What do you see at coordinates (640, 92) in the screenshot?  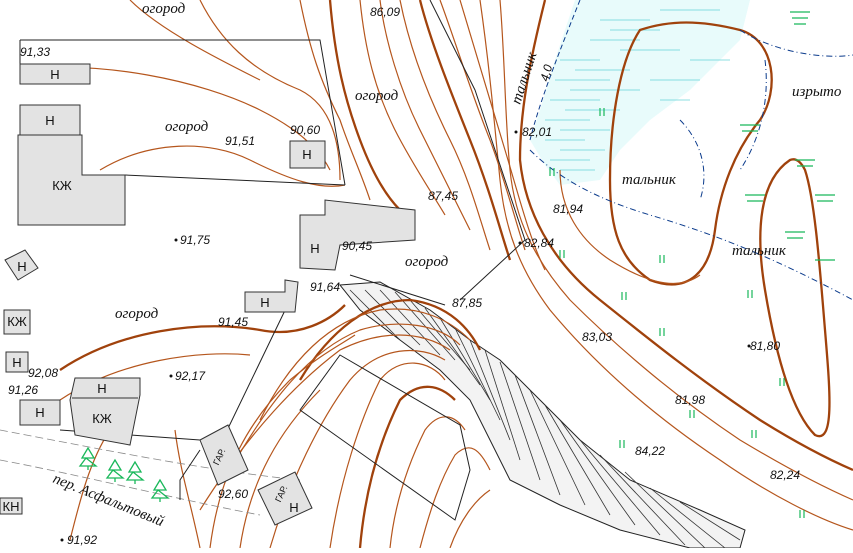 I see `wetland-area` at bounding box center [640, 92].